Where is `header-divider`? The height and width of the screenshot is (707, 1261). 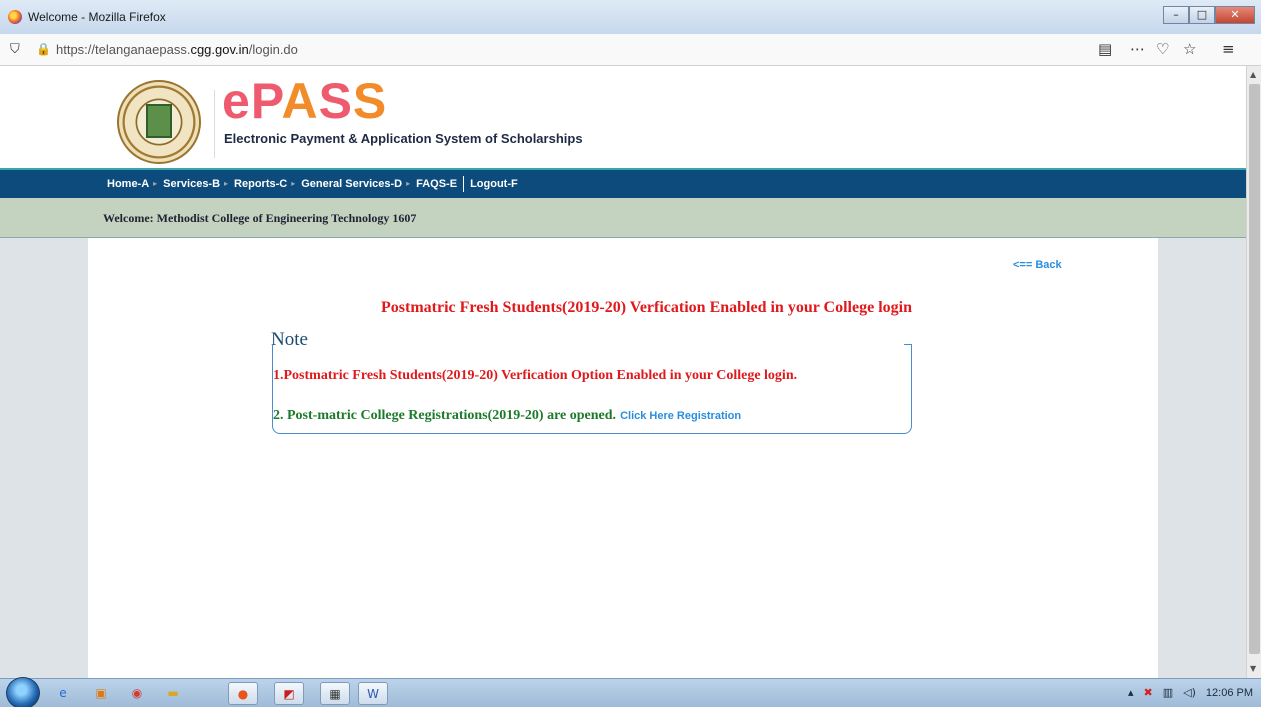 header-divider is located at coordinates (214, 124).